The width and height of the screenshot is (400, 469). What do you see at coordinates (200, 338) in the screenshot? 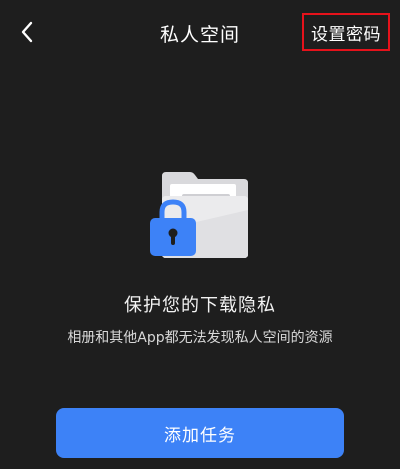
I see `privacy-description: 相册和其他App都无法发现私人空间的资源` at bounding box center [200, 338].